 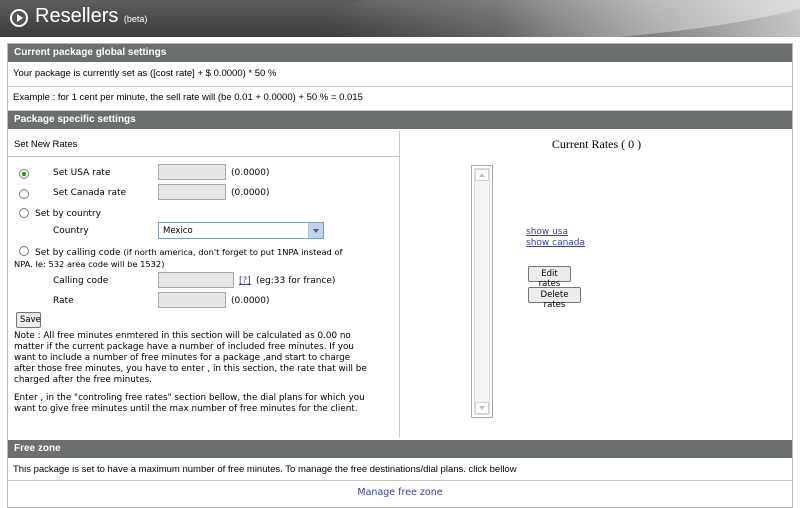 What do you see at coordinates (68, 214) in the screenshot?
I see `by-country-label: Set by country` at bounding box center [68, 214].